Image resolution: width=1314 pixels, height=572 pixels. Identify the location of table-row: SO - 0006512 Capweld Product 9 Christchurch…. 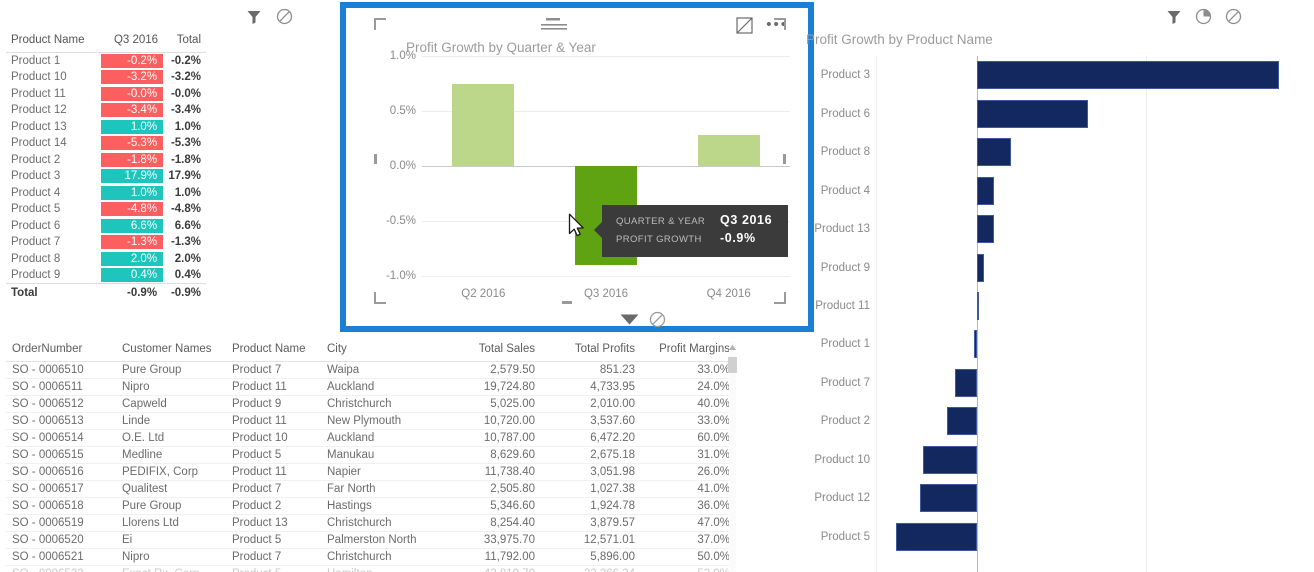
(371, 404).